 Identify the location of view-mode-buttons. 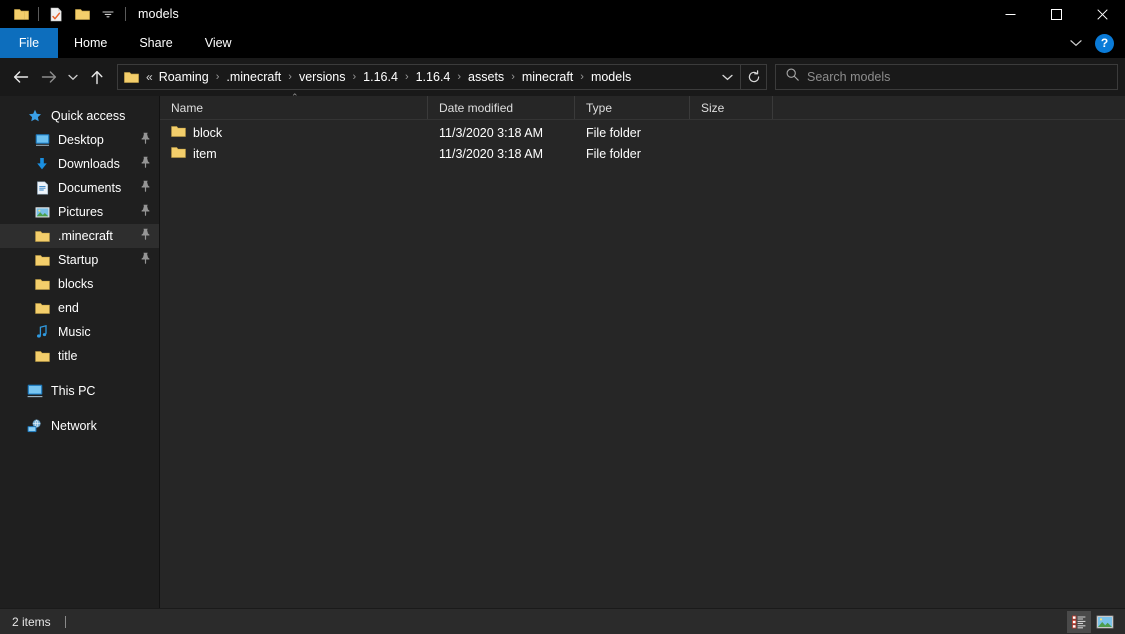
(1092, 621).